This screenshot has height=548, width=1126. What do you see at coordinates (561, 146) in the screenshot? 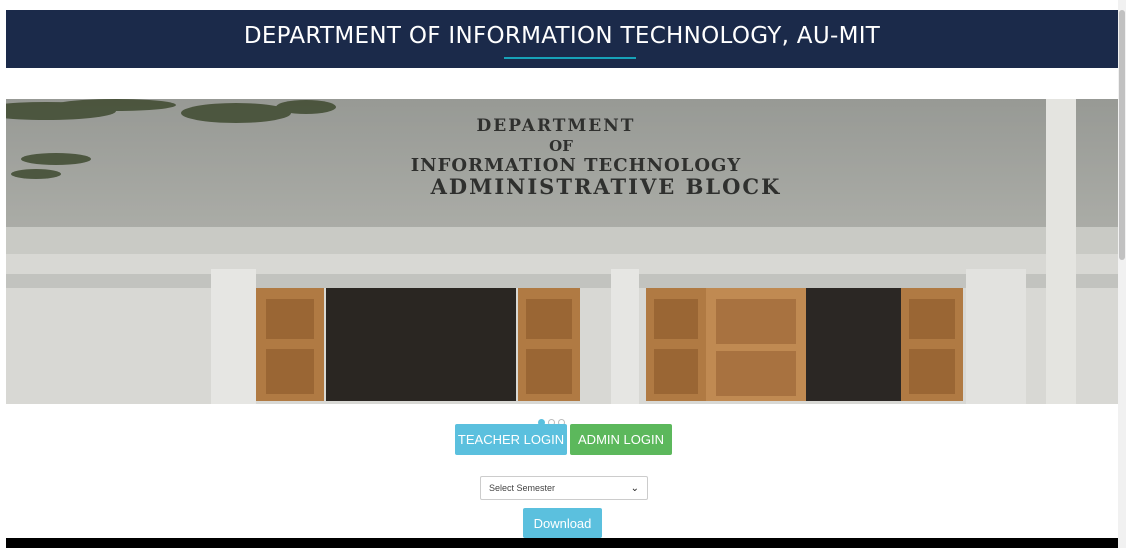
I see `sign-line-2: OF` at bounding box center [561, 146].